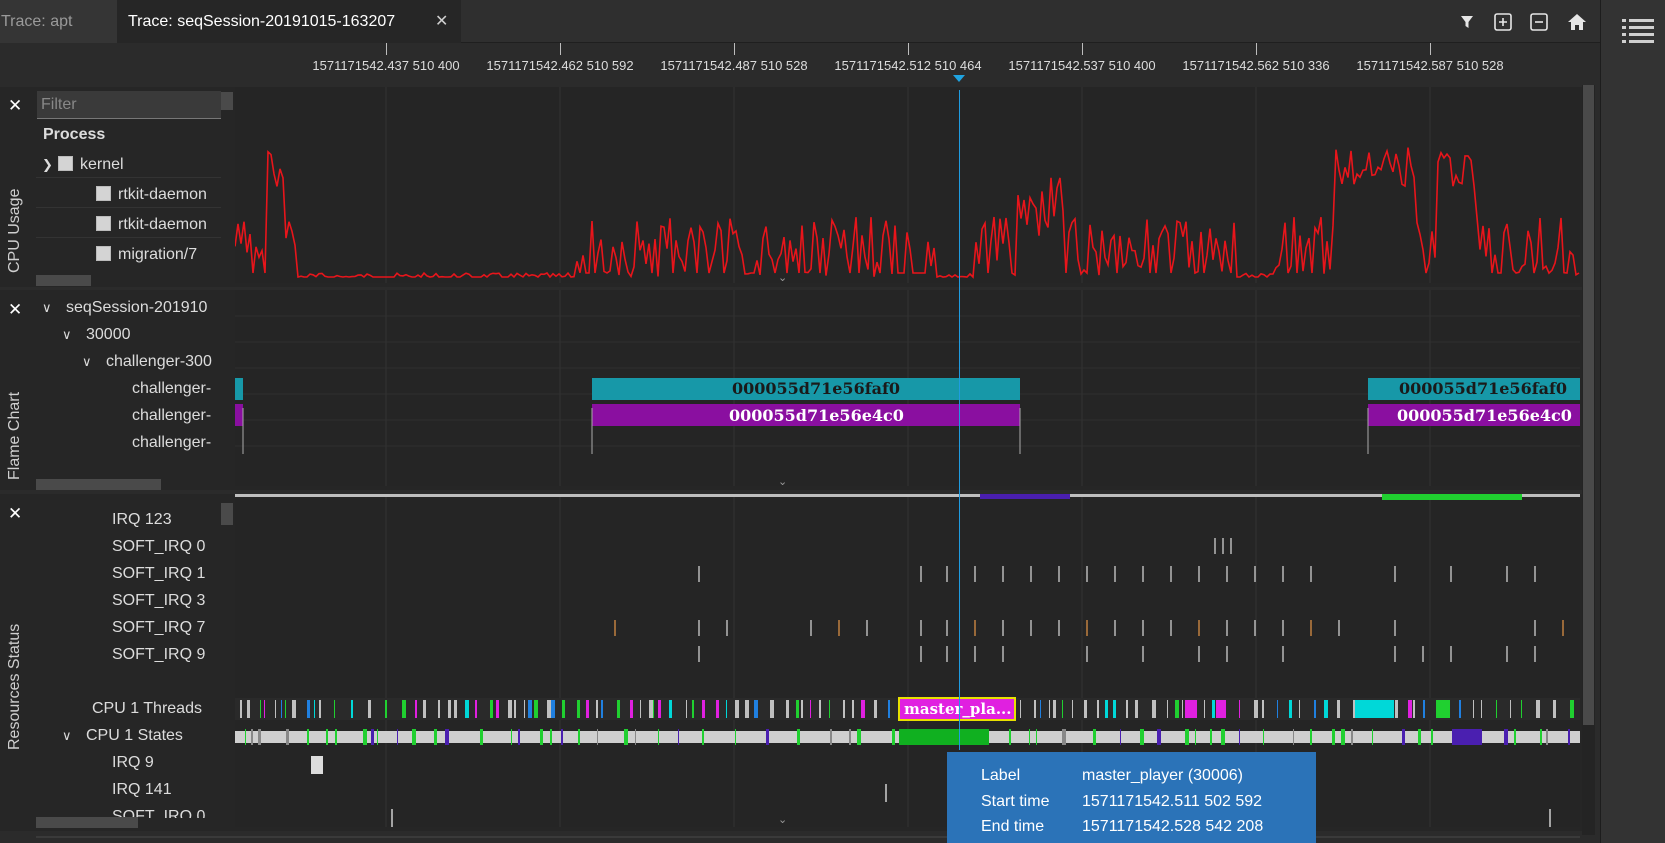  I want to click on tree-row-irq: IRQ 141, so click(128, 789).